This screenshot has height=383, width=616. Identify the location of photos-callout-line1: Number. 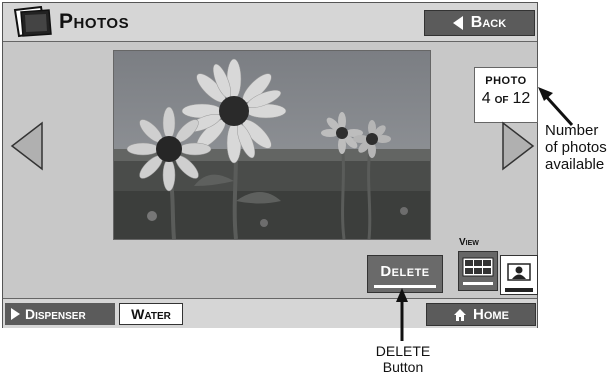
(572, 130).